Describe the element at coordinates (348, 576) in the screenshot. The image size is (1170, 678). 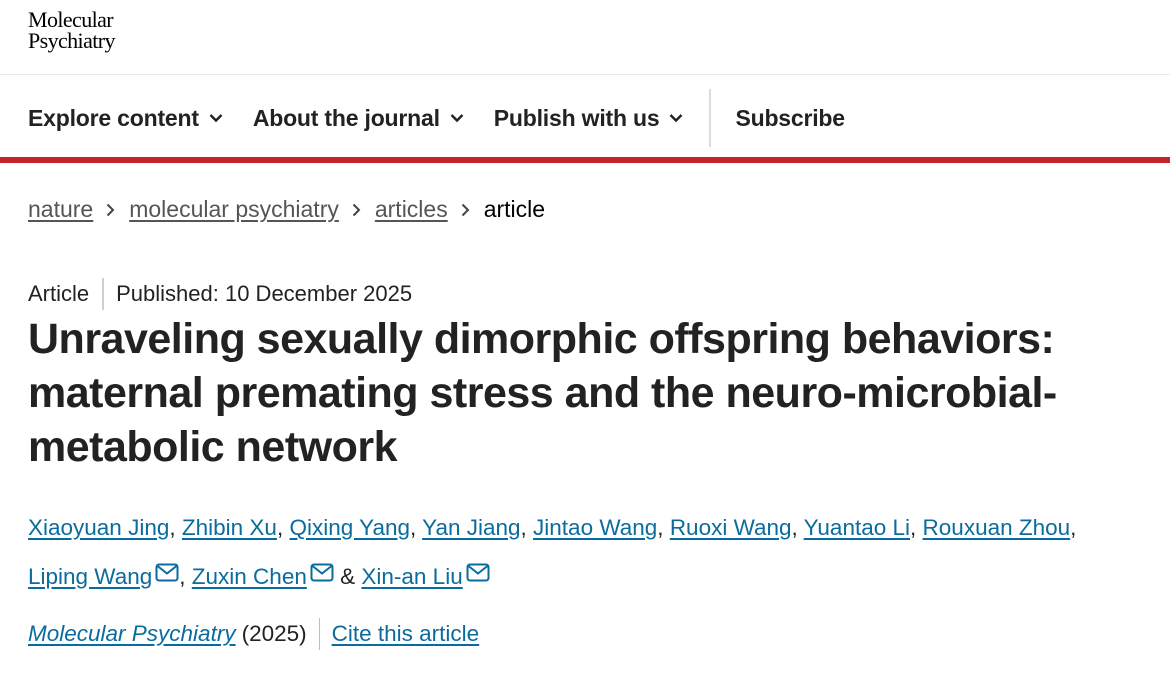
I see `author-ampersand: &` at that location.